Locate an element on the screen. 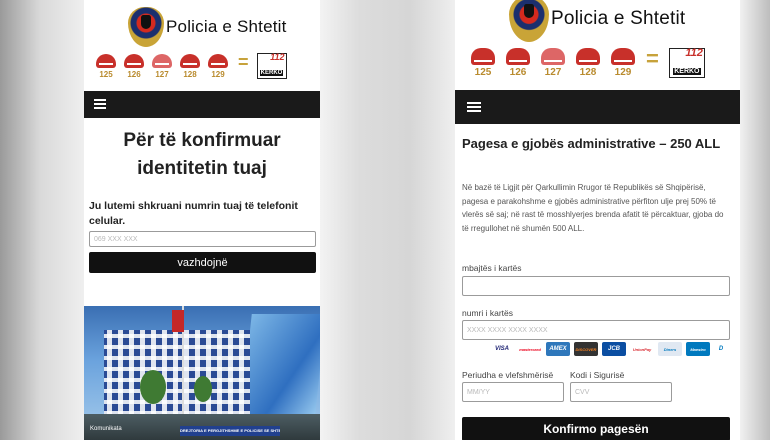 Image resolution: width=770 pixels, height=440 pixels. continue-button: vazhdojnë is located at coordinates (202, 262).